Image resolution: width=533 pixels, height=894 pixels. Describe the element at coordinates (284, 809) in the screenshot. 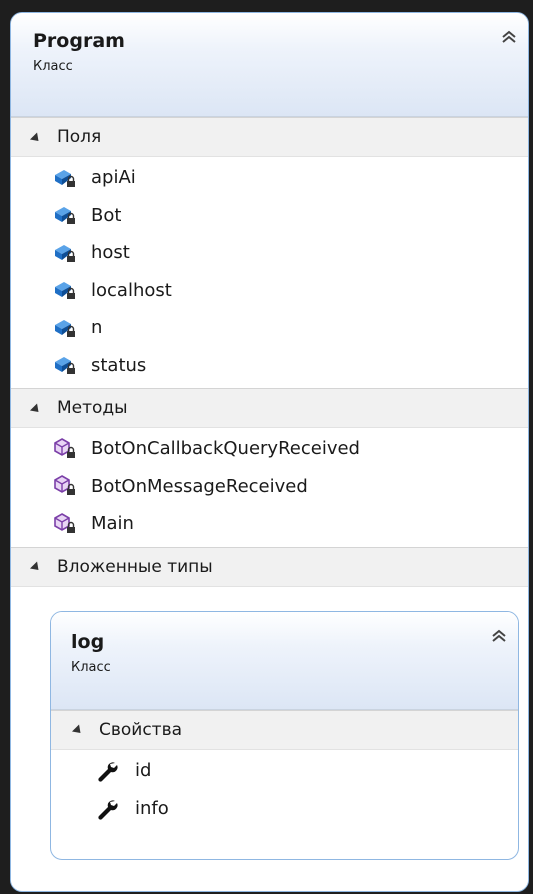

I see `property-item: info` at that location.